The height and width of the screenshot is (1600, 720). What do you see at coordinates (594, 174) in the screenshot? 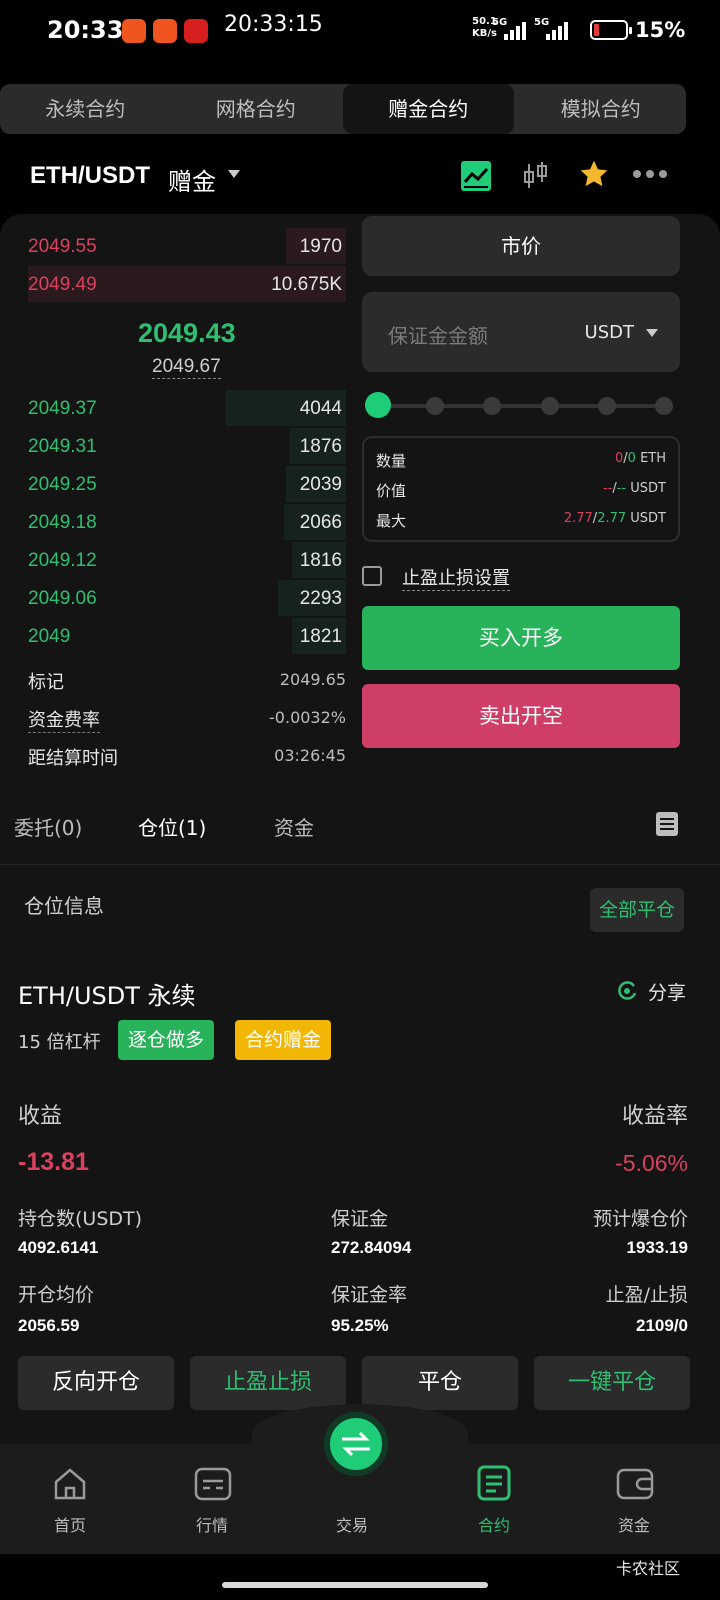
I see `star-icon` at bounding box center [594, 174].